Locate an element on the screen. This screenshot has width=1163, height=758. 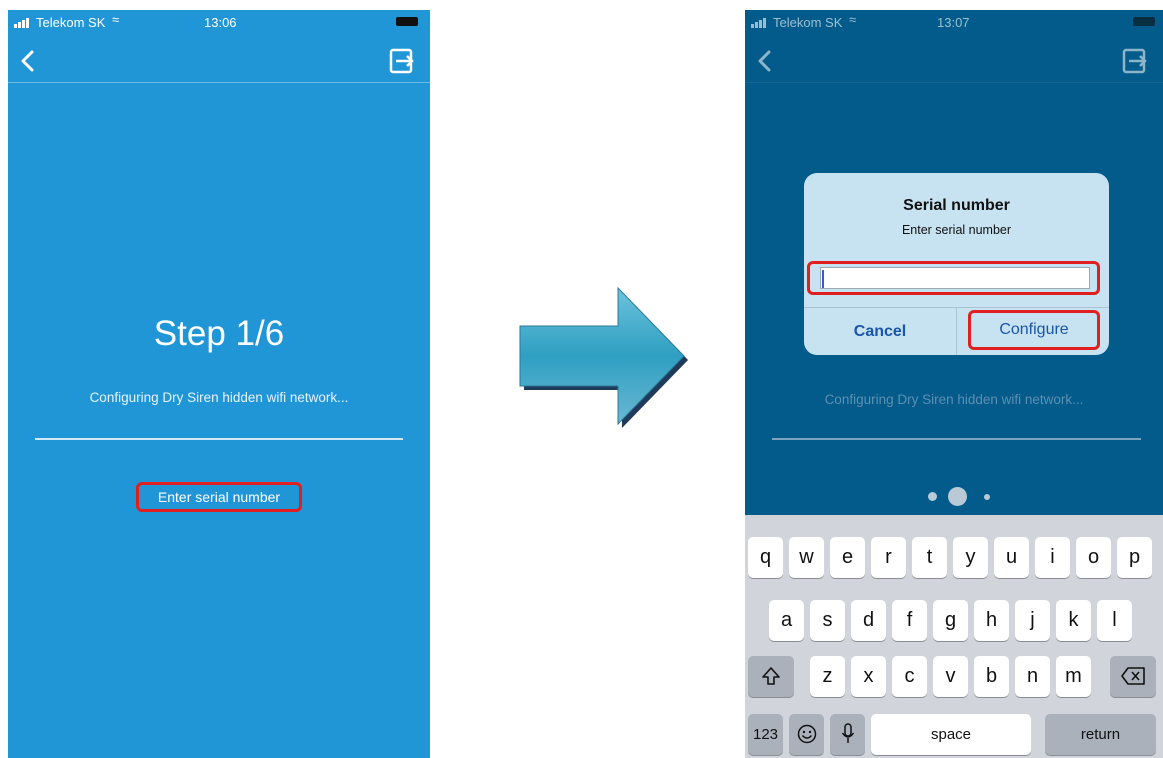
key-n: n is located at coordinates (1032, 676).